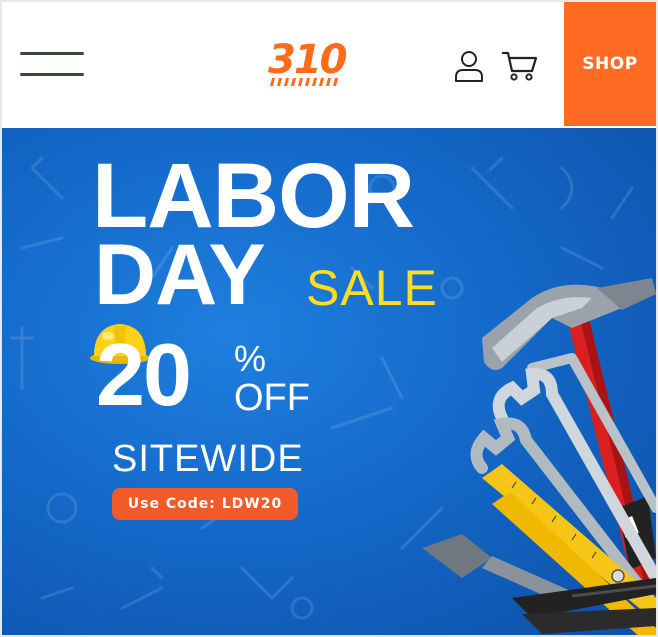 This screenshot has width=658, height=637. I want to click on logo-wordmark: 310, so click(307, 60).